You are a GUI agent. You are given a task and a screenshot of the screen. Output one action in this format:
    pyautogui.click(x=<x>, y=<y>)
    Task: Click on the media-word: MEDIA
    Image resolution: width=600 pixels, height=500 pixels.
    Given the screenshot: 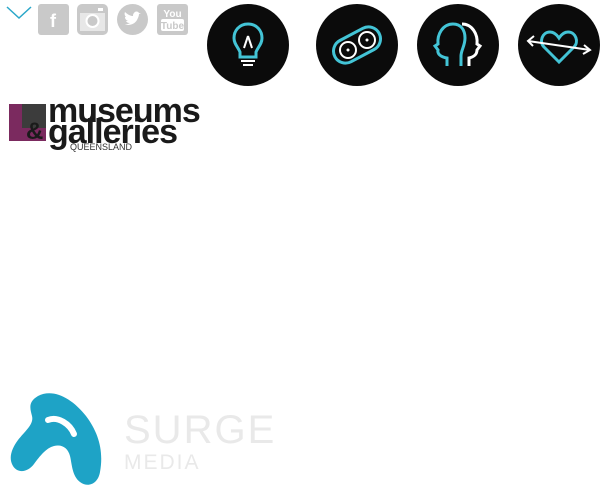 What is the action you would take?
    pyautogui.click(x=162, y=462)
    